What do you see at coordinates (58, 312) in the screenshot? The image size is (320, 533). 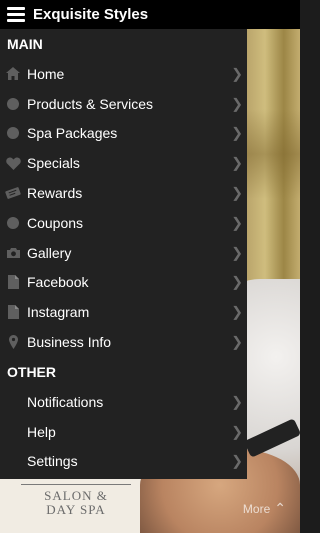 I see `drawer-item-label: Instagram` at bounding box center [58, 312].